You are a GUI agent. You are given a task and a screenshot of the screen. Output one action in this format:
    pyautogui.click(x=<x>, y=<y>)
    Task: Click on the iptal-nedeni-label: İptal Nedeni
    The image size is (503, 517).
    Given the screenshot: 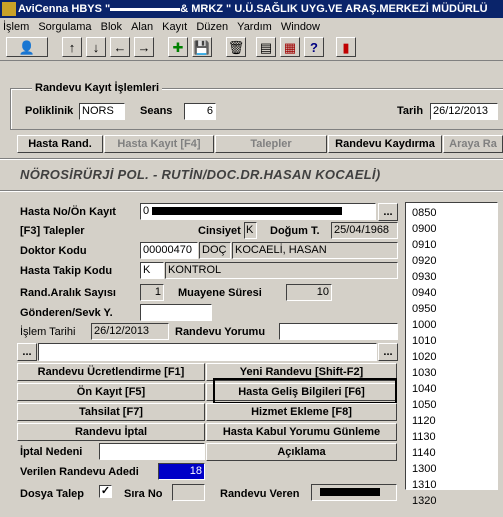 What is the action you would take?
    pyautogui.click(x=51, y=452)
    